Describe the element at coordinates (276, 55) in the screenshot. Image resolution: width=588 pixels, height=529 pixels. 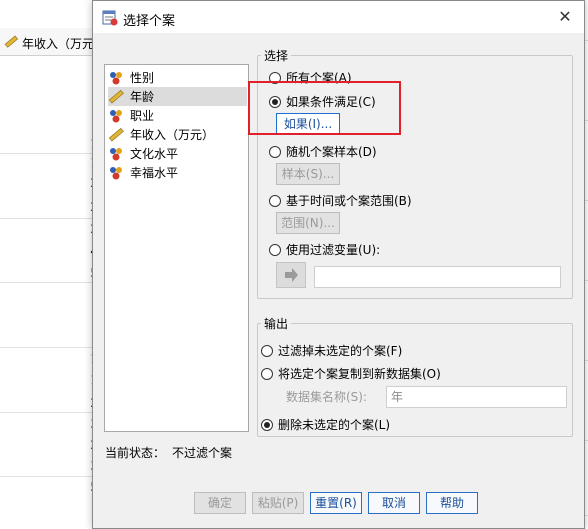
I see `select-group-title: 选择` at that location.